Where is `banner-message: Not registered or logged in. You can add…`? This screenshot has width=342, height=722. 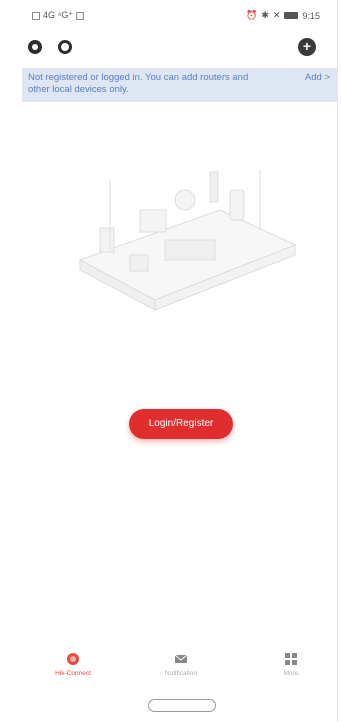 banner-message: Not registered or logged in. You can add… is located at coordinates (138, 83).